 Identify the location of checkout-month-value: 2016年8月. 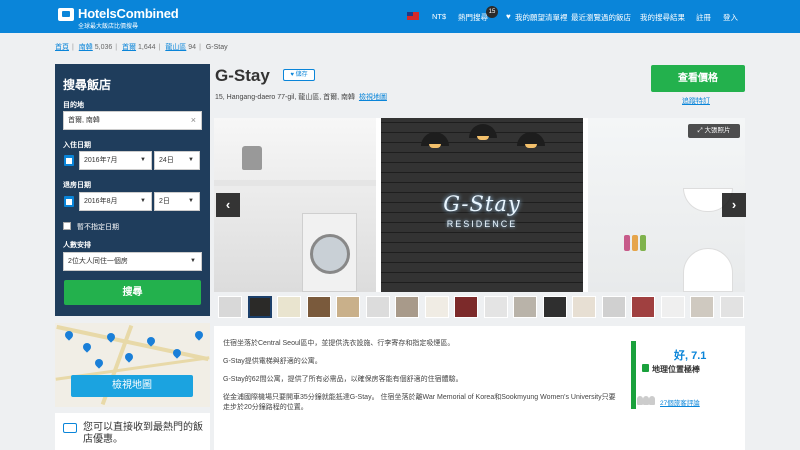
(101, 201).